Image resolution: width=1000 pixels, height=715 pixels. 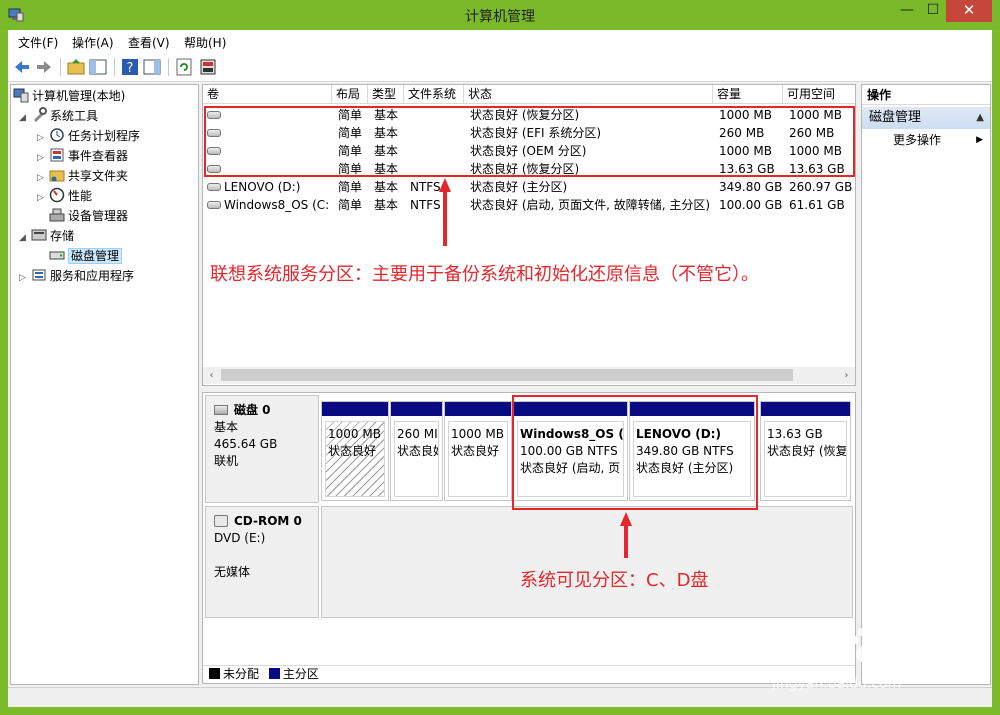 I want to click on partition-efi: 260 MI 状态良好, so click(x=416, y=451).